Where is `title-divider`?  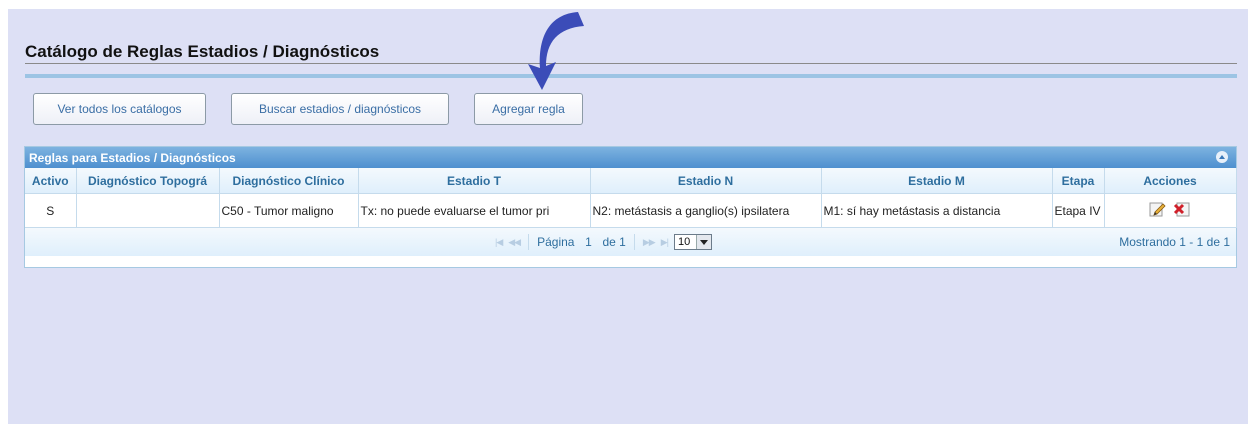
title-divider is located at coordinates (631, 63).